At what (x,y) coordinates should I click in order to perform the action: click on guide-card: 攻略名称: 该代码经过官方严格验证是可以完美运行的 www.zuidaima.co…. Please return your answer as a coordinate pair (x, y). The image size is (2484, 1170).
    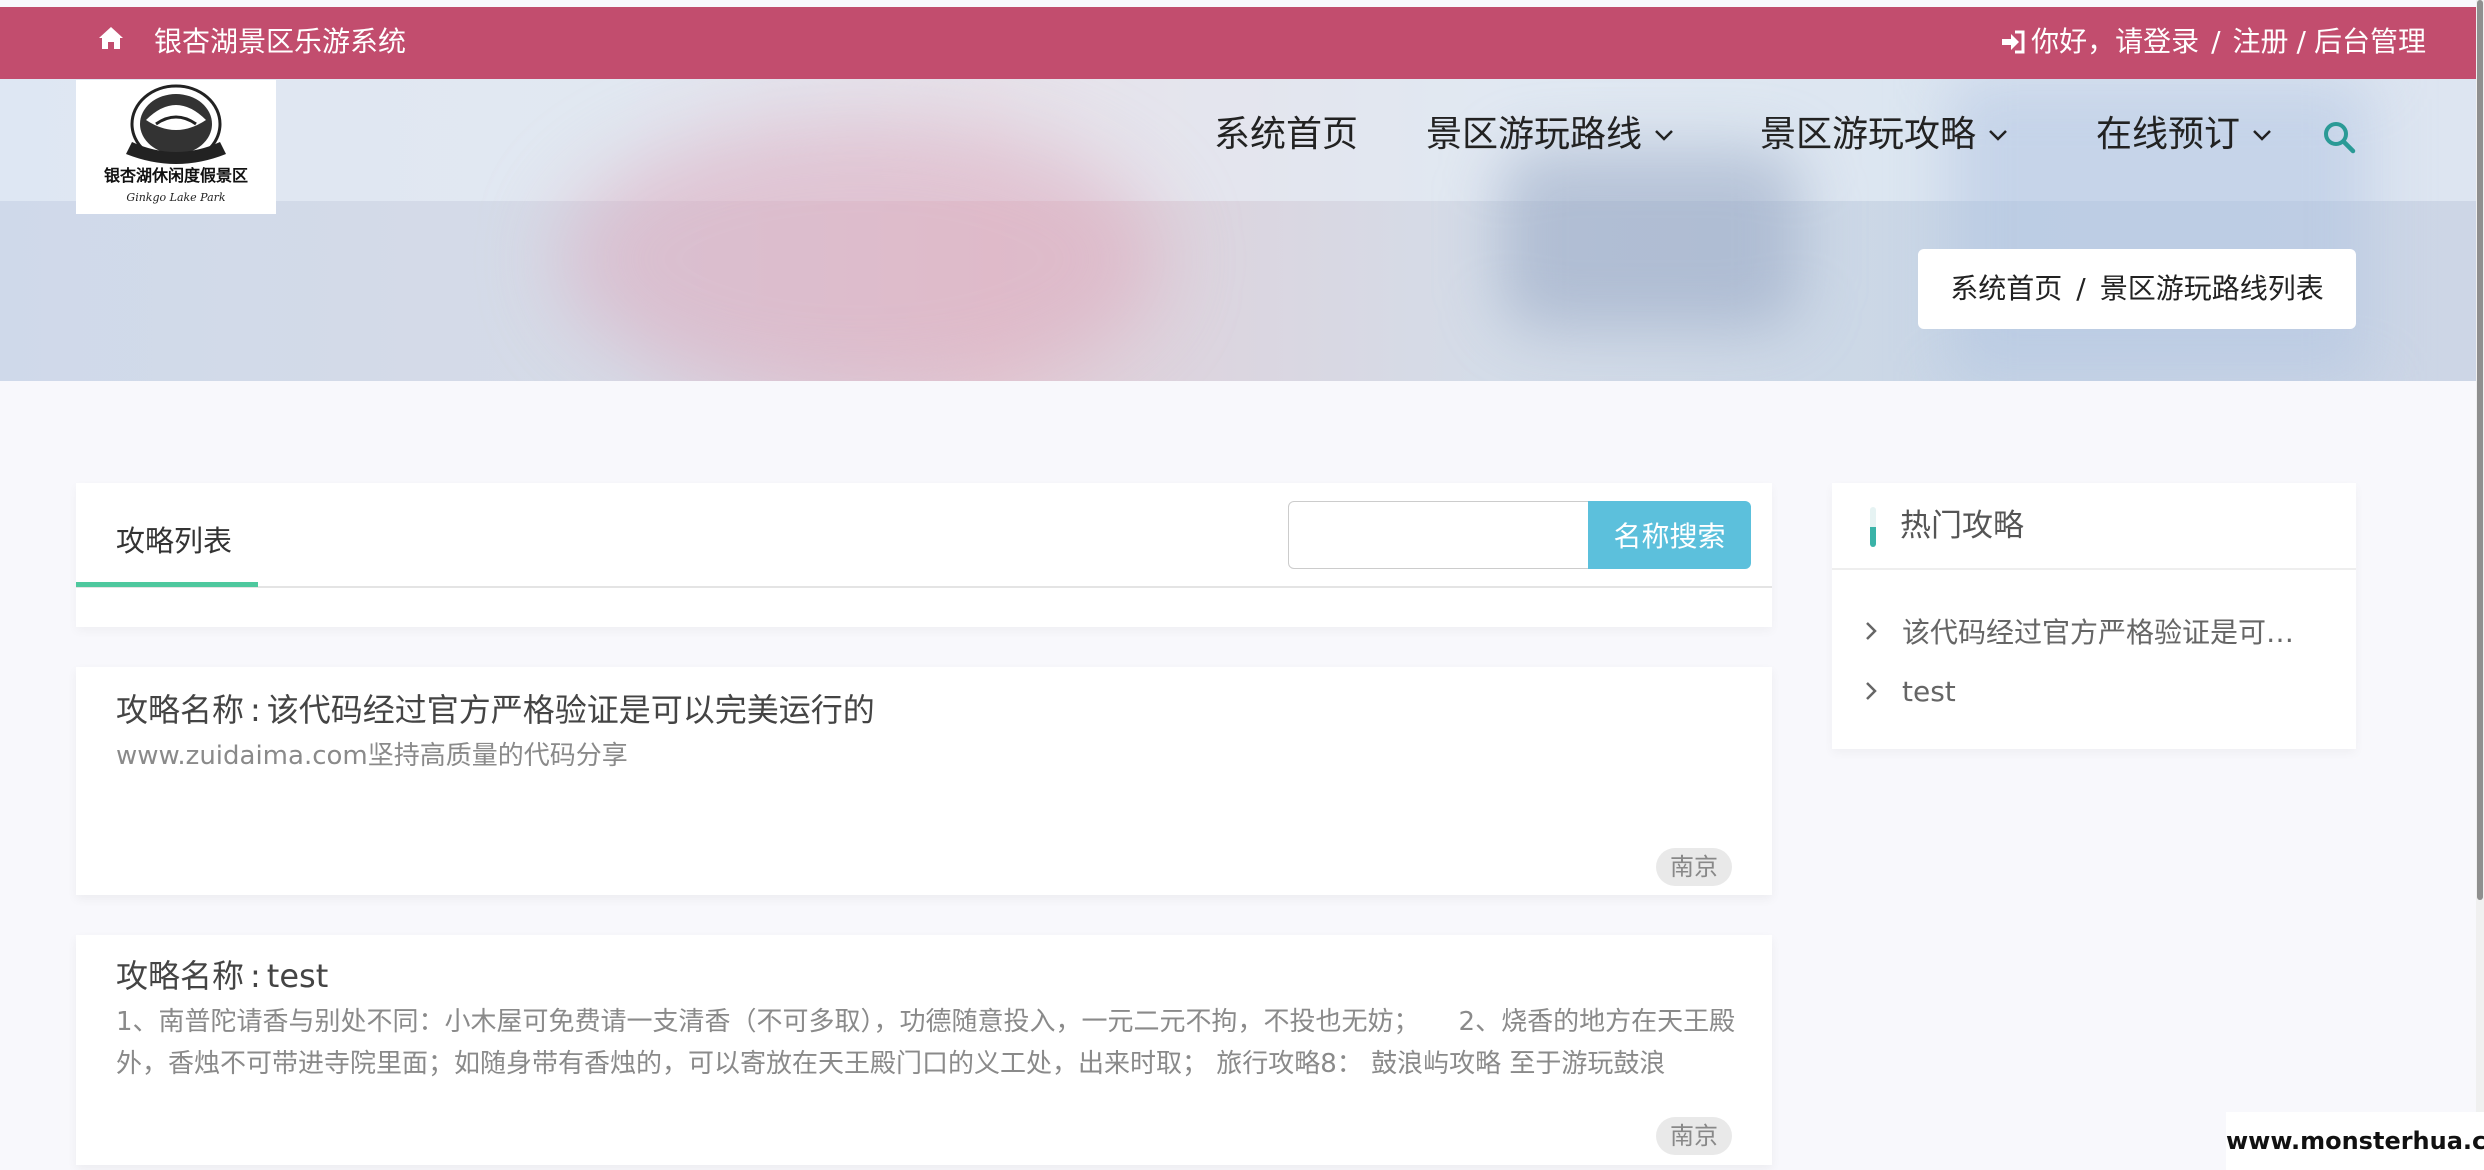
    Looking at the image, I should click on (924, 781).